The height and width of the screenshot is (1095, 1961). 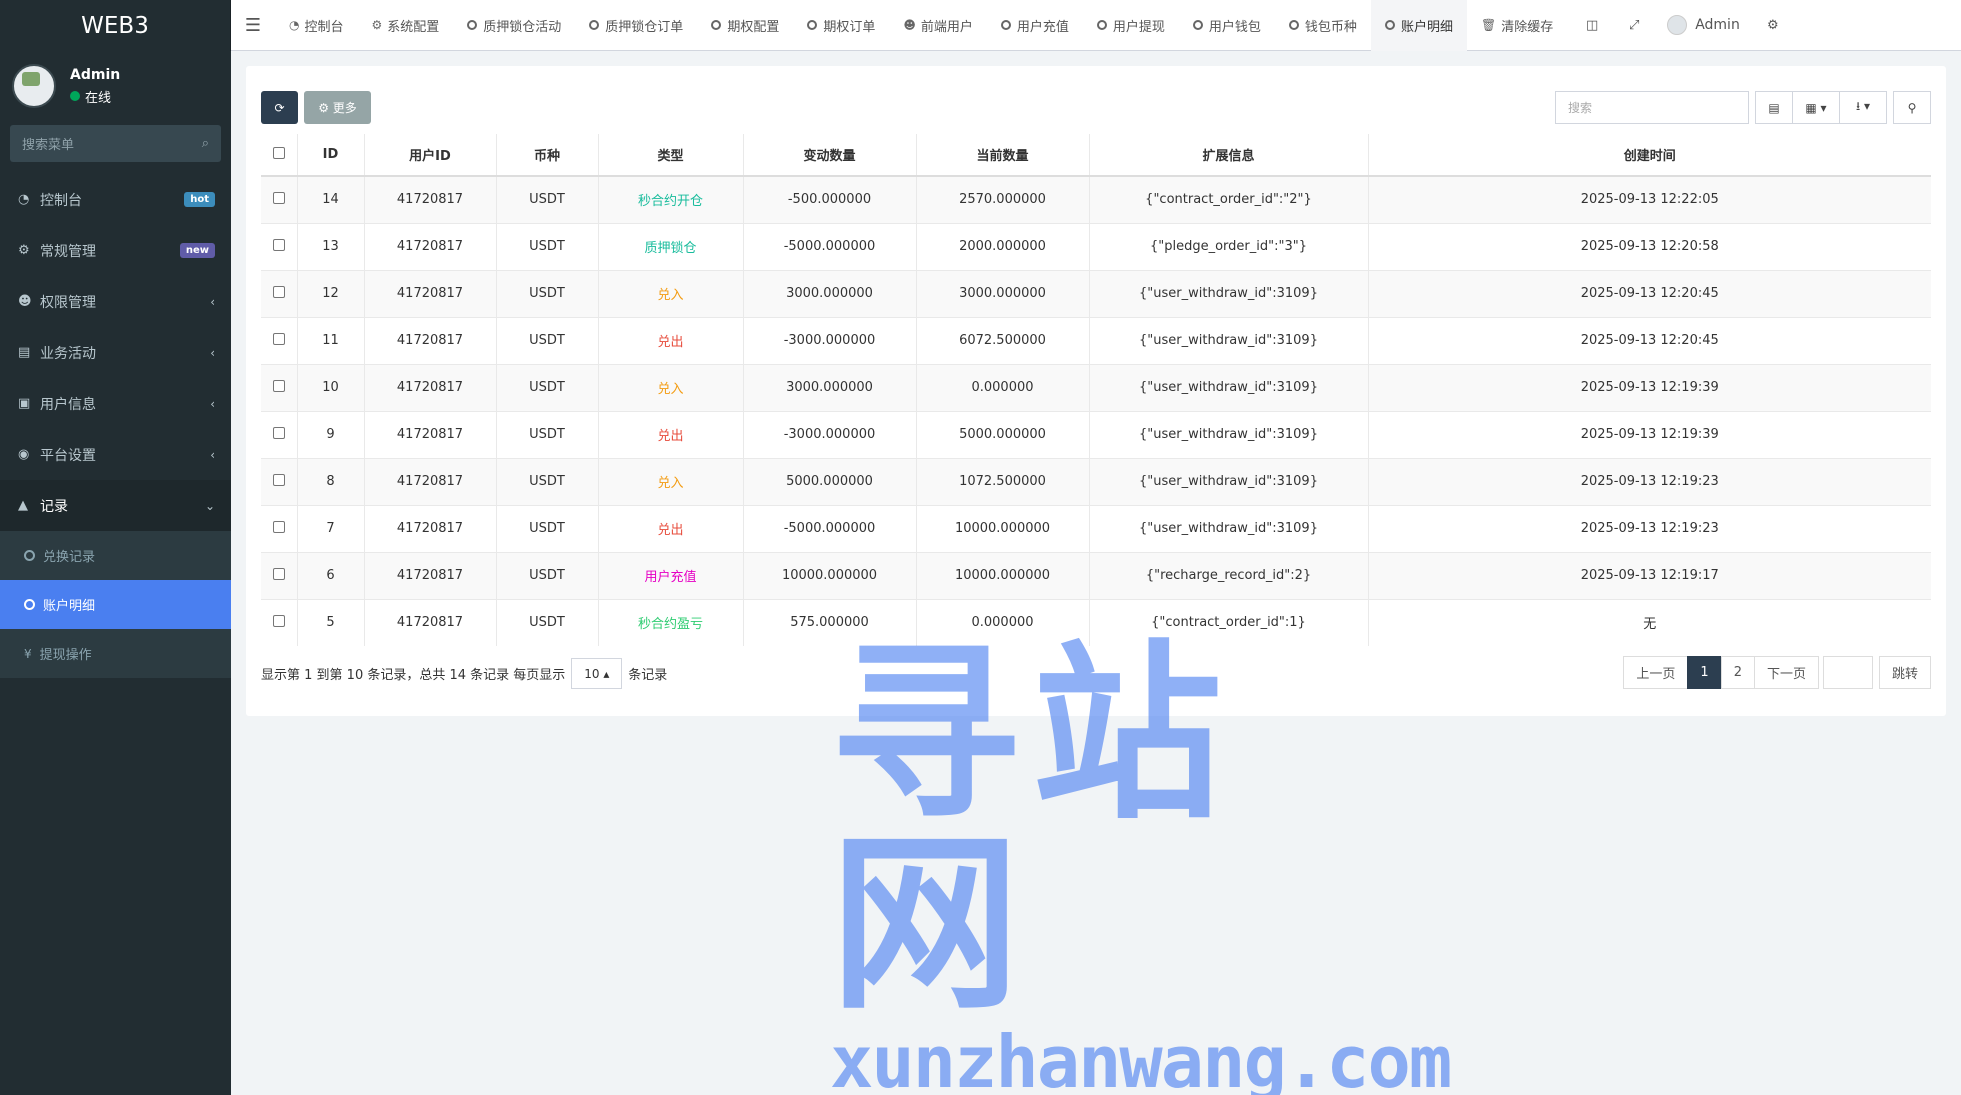 I want to click on fullscreen-icon: ⤢, so click(x=1634, y=25).